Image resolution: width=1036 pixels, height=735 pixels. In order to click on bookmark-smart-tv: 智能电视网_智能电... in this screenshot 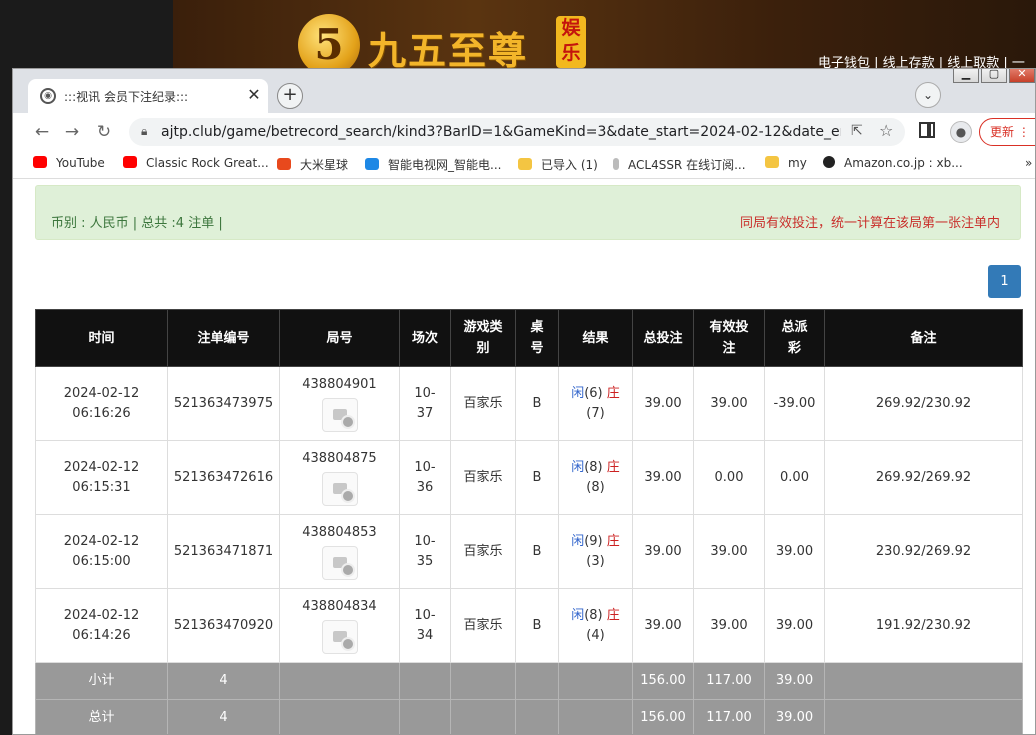, I will do `click(433, 164)`.